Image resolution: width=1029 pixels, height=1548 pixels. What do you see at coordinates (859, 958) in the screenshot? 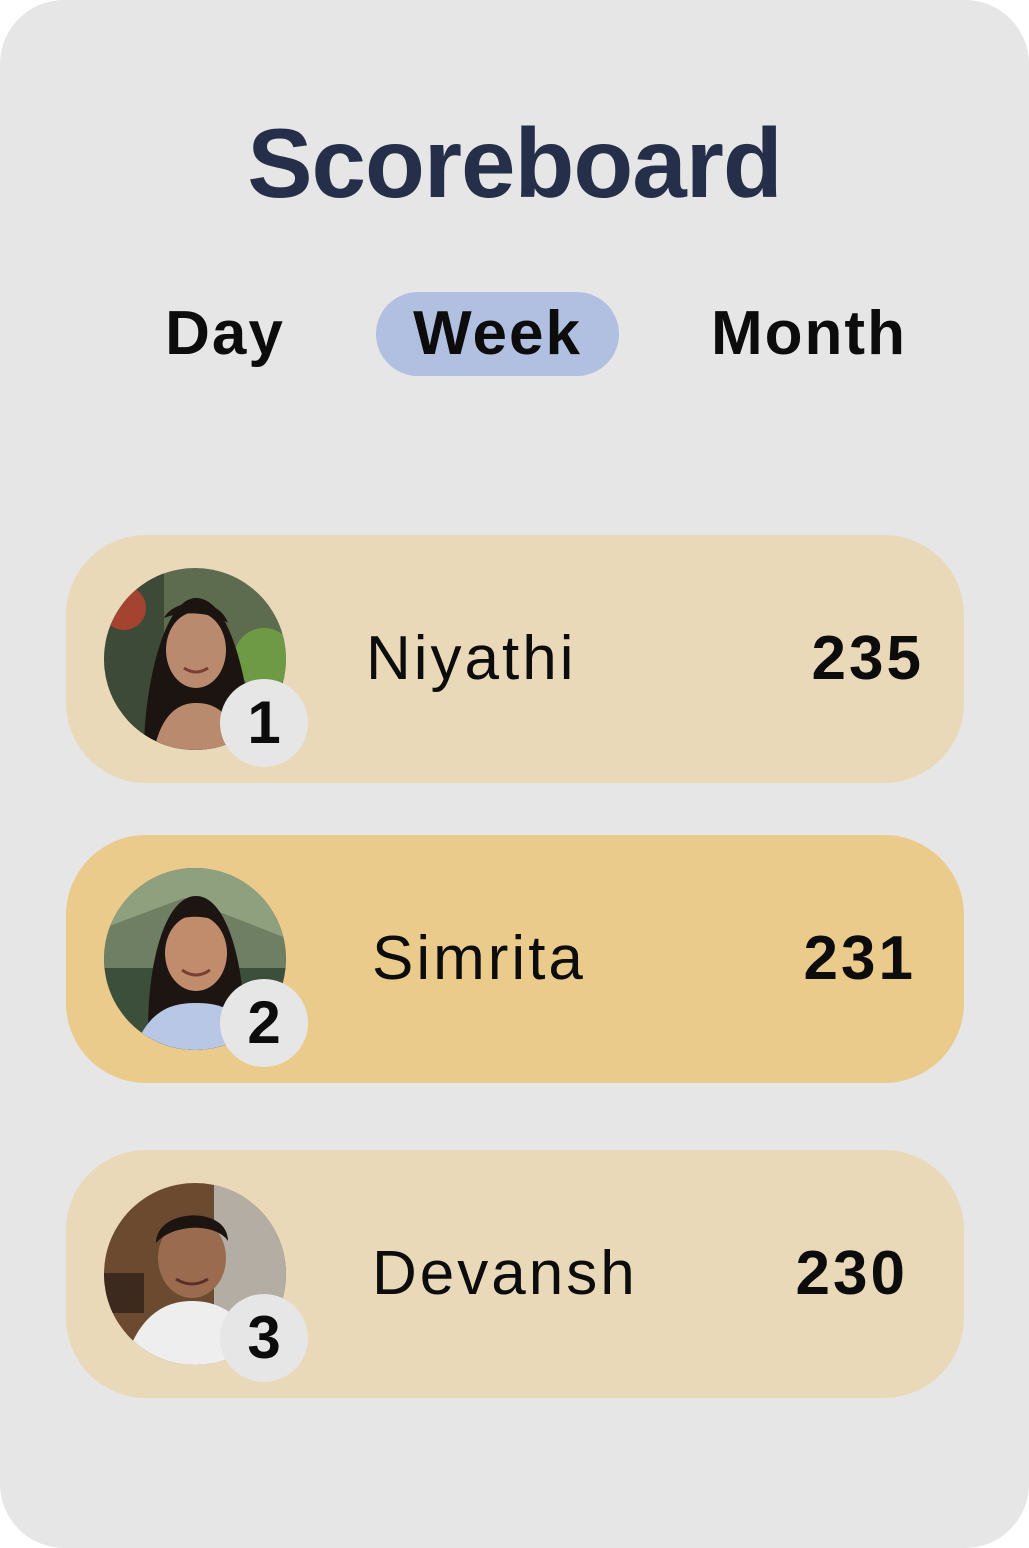
I see `player-score: 231` at bounding box center [859, 958].